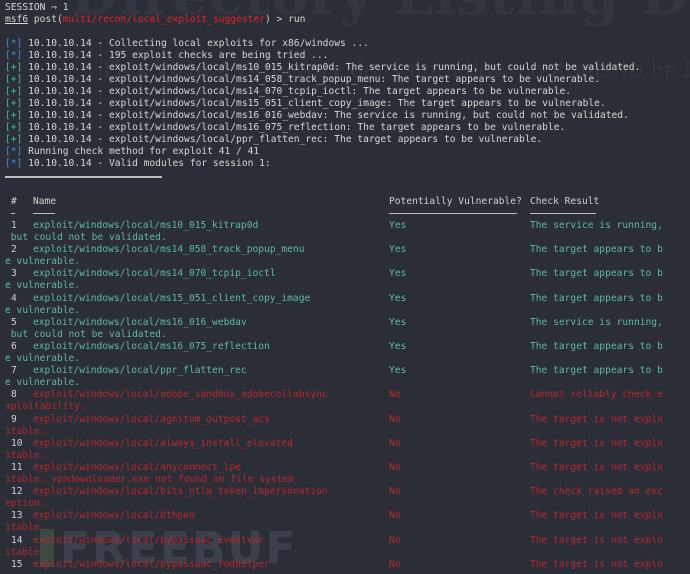 This screenshot has height=574, width=690. What do you see at coordinates (14, 322) in the screenshot?
I see `row-number: 5` at bounding box center [14, 322].